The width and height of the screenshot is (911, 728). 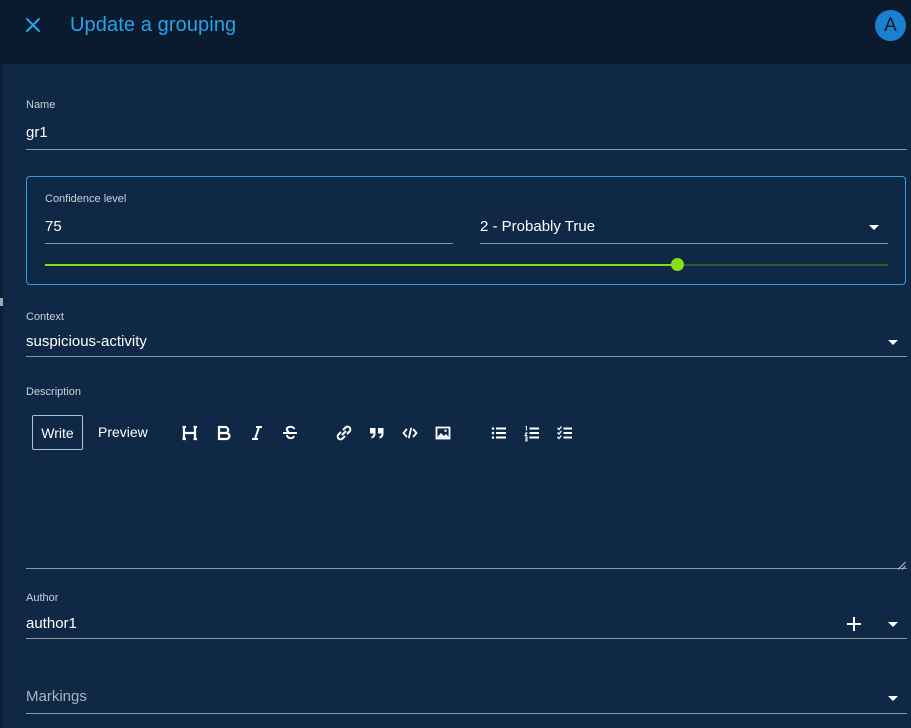 I want to click on confidence-value-input: 75, so click(x=53, y=226).